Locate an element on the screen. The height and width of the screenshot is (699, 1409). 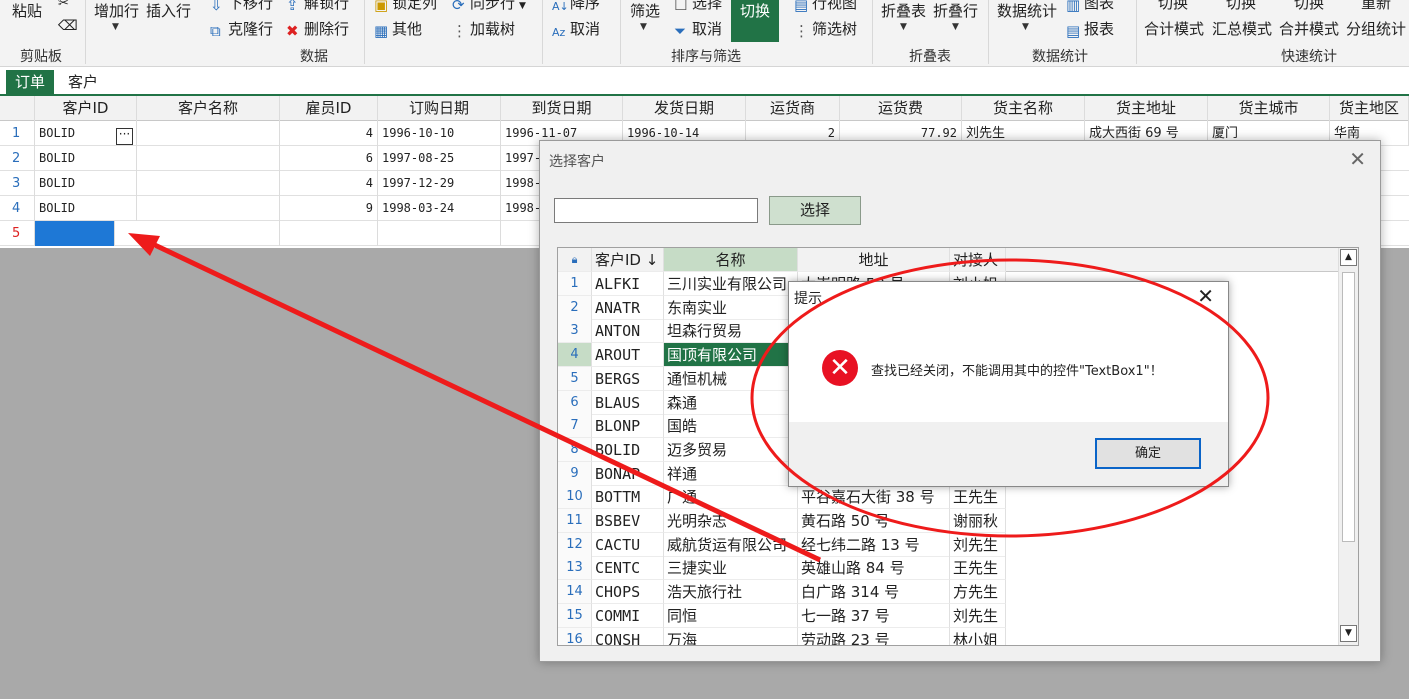
order-date-cell: 1997-08-25 is located at coordinates (439, 158).